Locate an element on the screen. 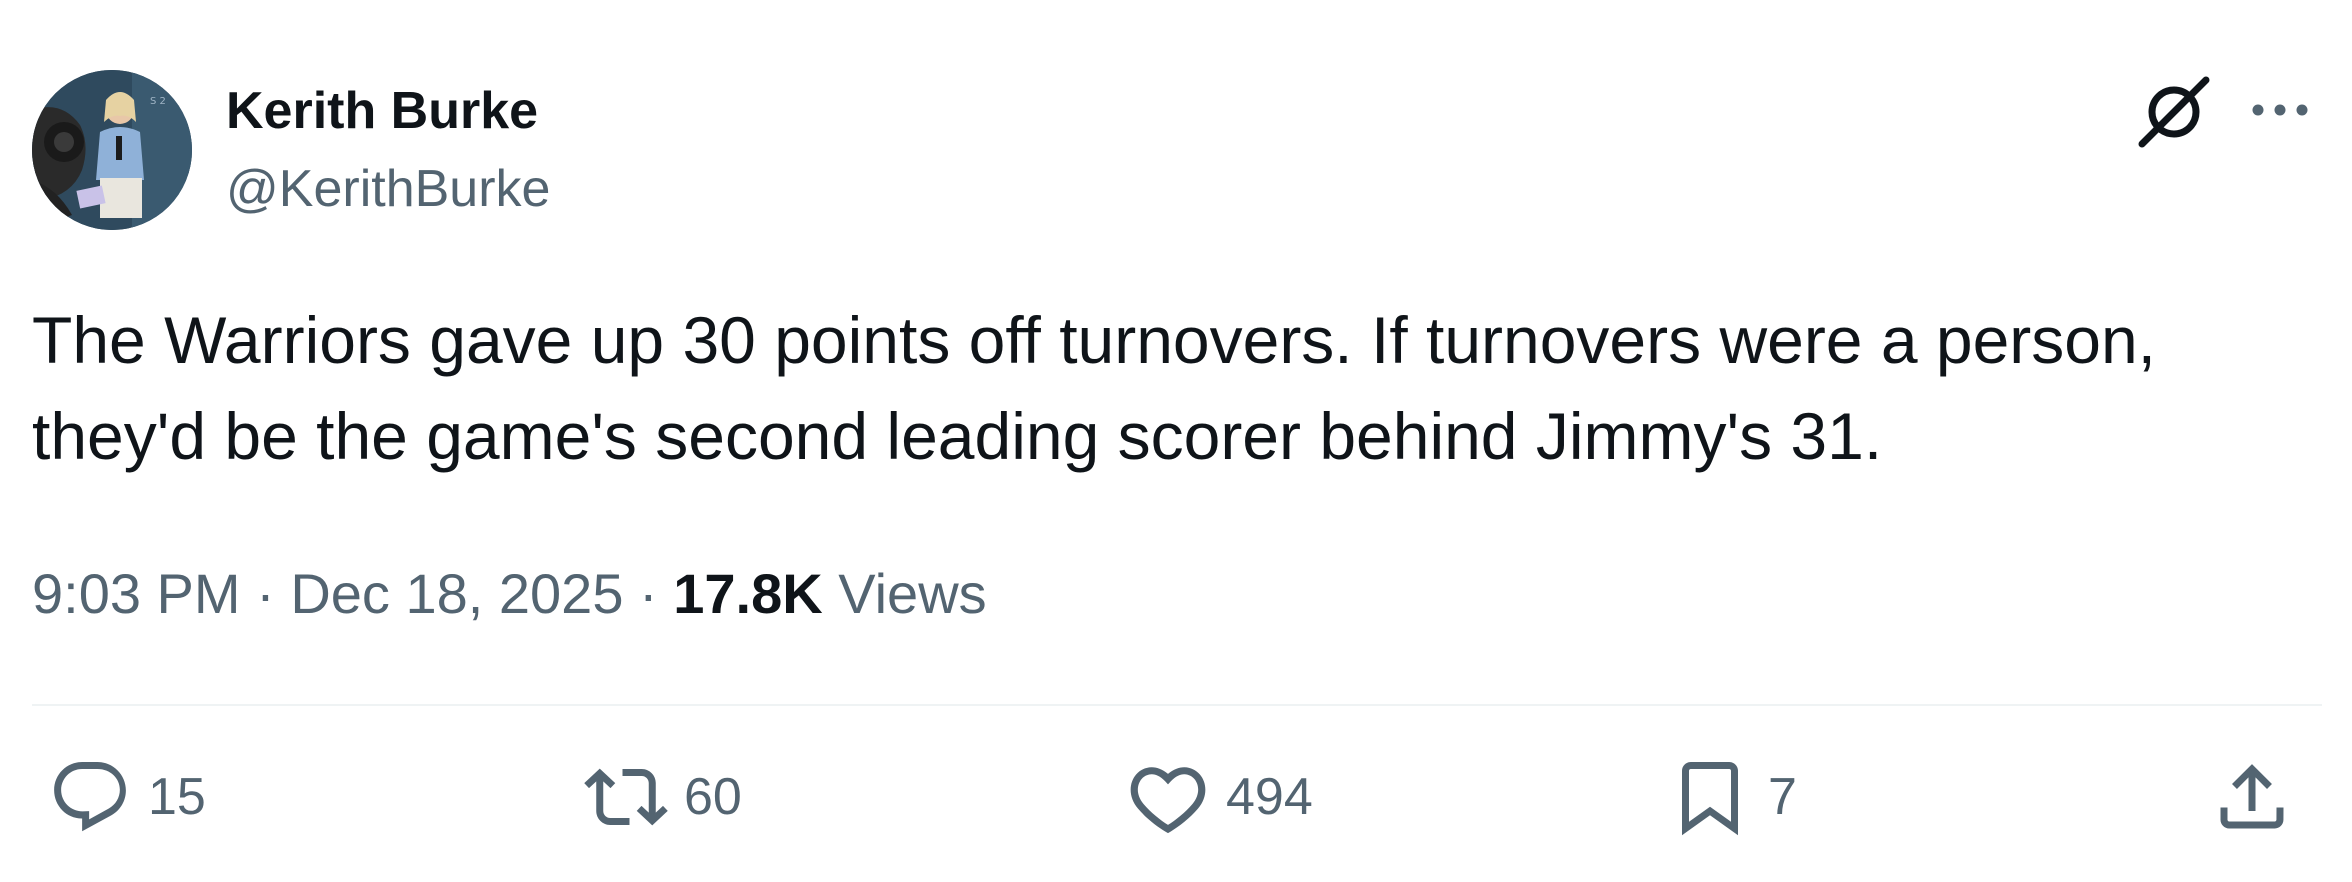 The width and height of the screenshot is (2352, 882). repost-button: 60 is located at coordinates (663, 797).